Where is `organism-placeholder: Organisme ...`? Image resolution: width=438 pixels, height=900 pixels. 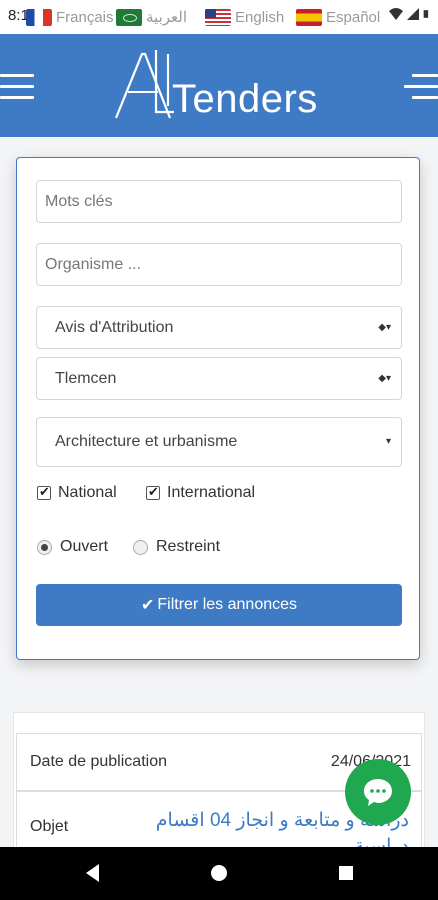 organism-placeholder: Organisme ... is located at coordinates (93, 264).